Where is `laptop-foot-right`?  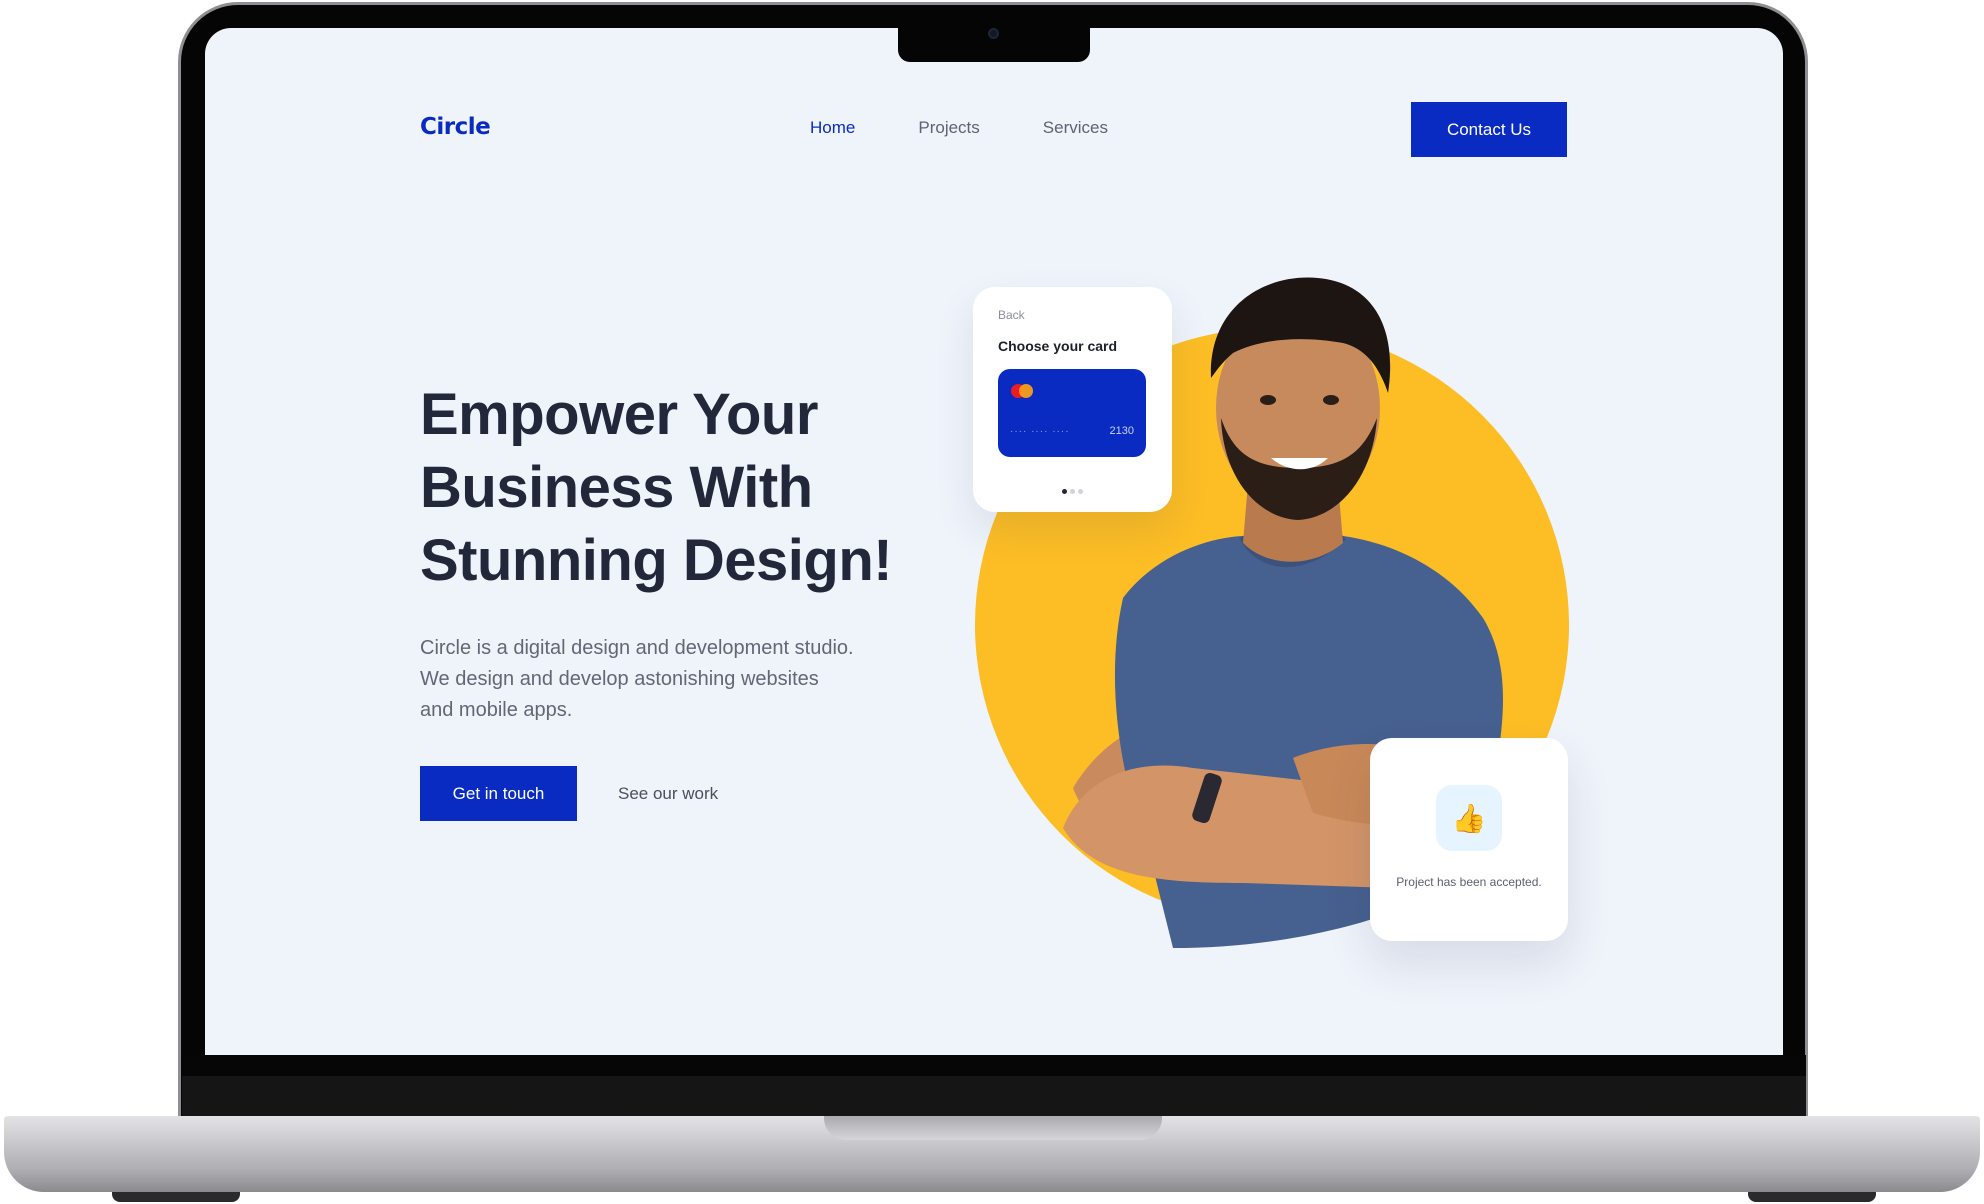 laptop-foot-right is located at coordinates (1812, 1197).